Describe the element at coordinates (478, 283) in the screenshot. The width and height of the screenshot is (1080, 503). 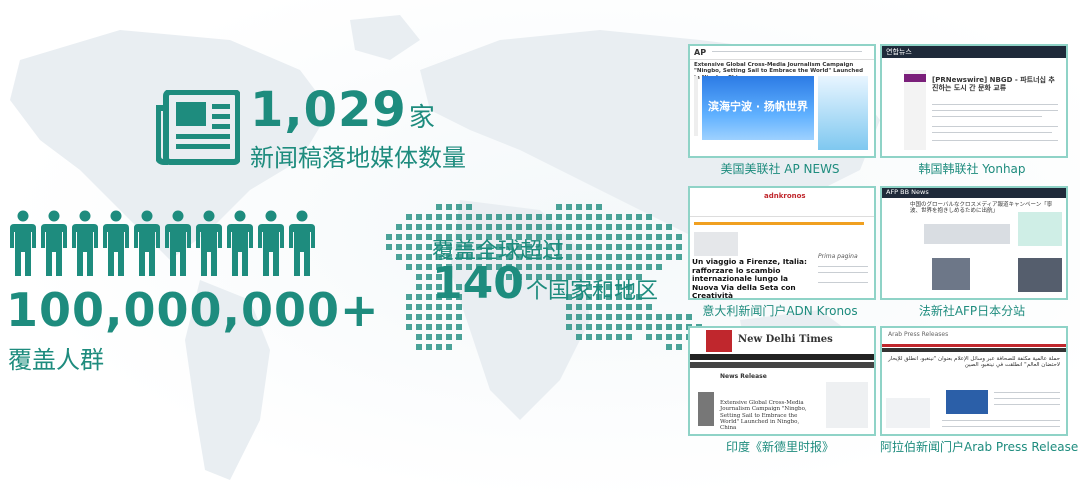
I see `coverage-number: 140` at that location.